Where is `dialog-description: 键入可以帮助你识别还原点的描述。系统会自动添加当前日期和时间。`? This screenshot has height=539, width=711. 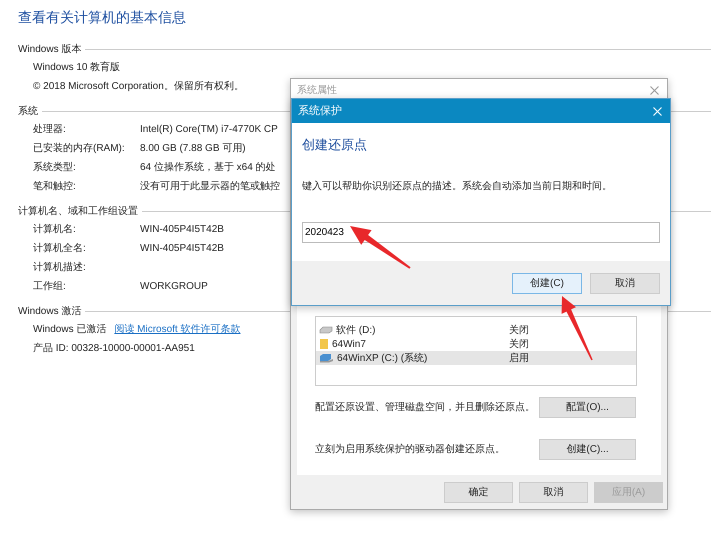 dialog-description: 键入可以帮助你识别还原点的描述。系统会自动添加当前日期和时间。 is located at coordinates (457, 187).